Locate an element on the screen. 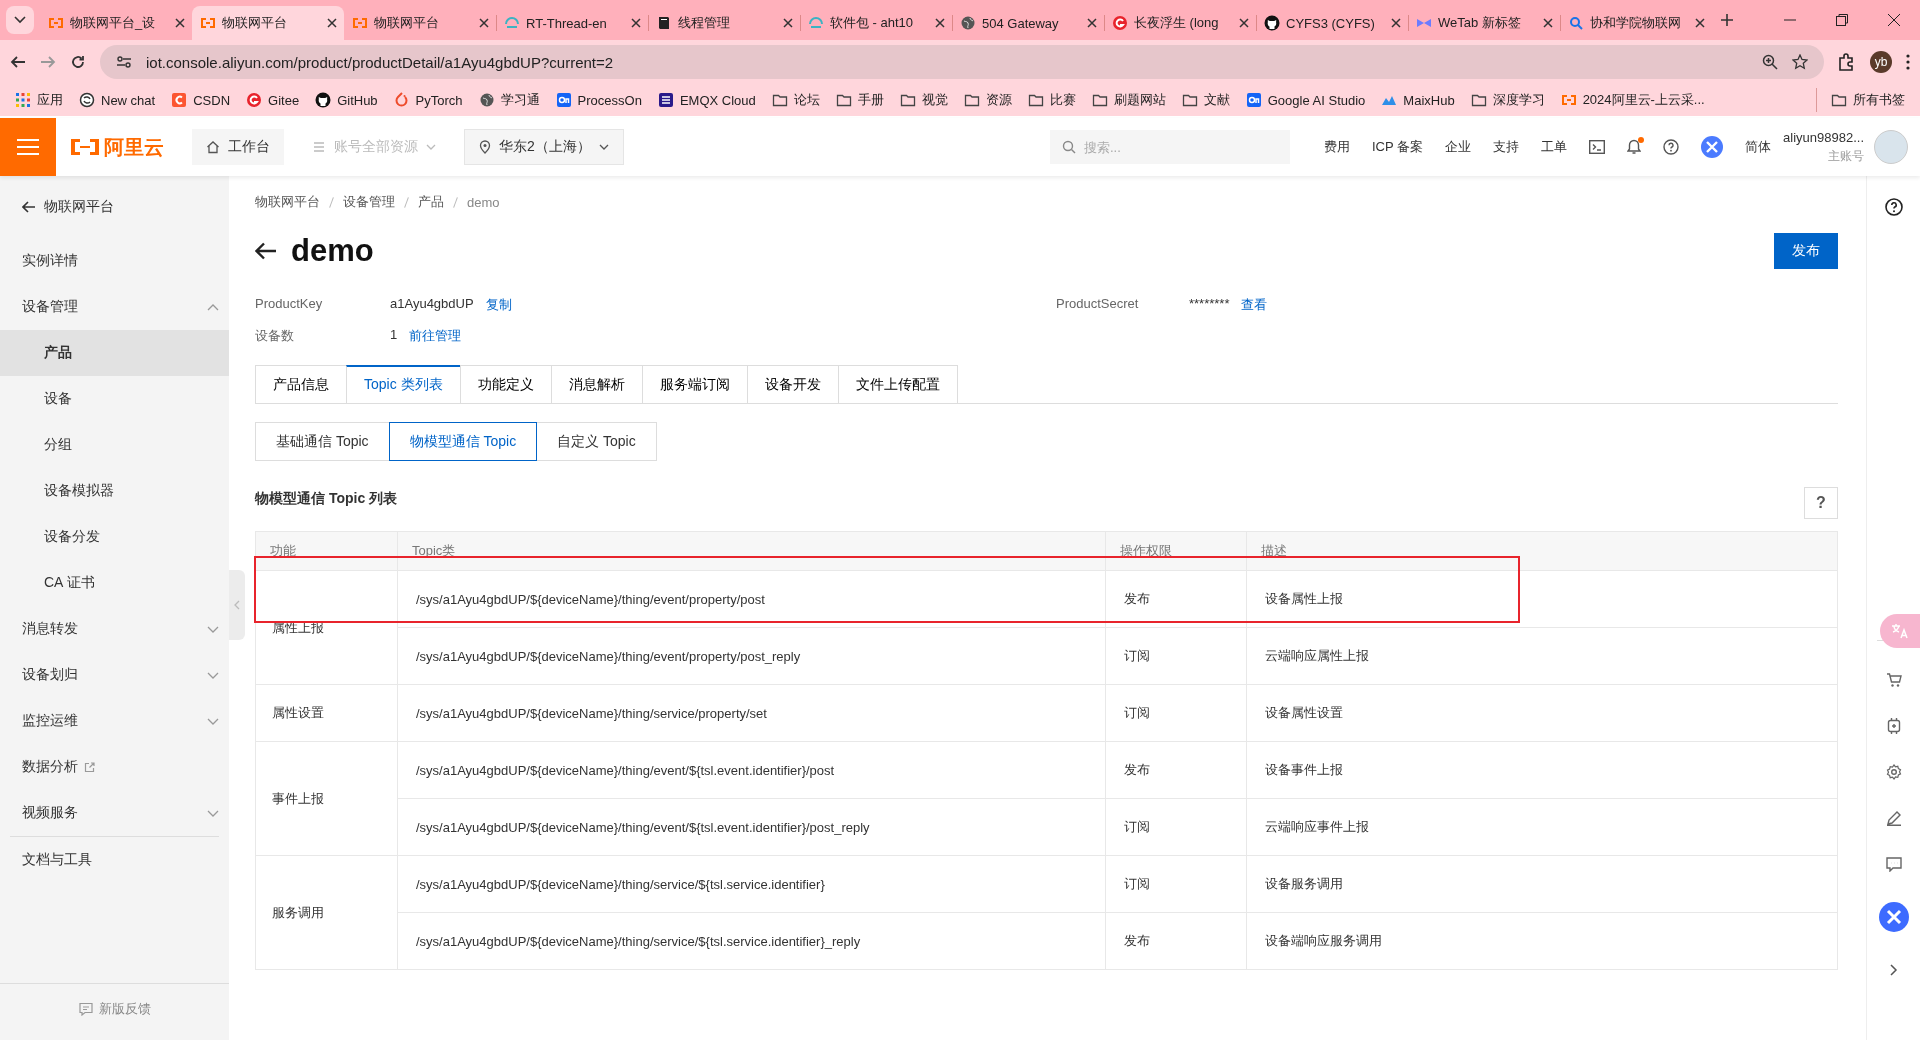  sidebar-item: 设备 is located at coordinates (114, 399).